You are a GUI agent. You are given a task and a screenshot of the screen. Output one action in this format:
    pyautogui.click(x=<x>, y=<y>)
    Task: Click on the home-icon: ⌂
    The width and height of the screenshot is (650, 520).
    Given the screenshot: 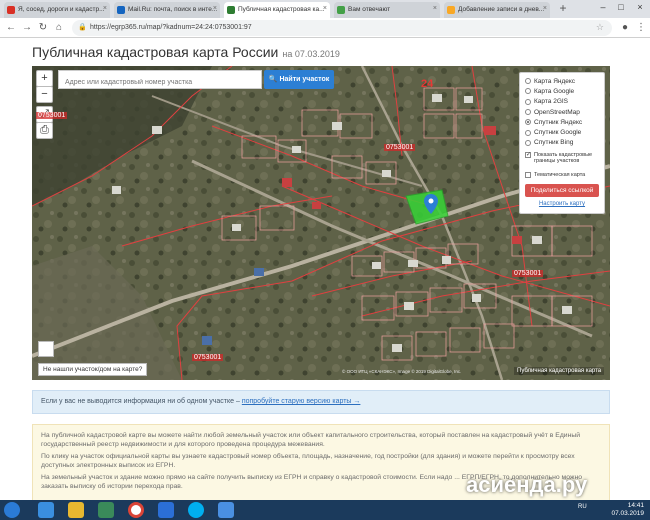 What is the action you would take?
    pyautogui.click(x=59, y=28)
    